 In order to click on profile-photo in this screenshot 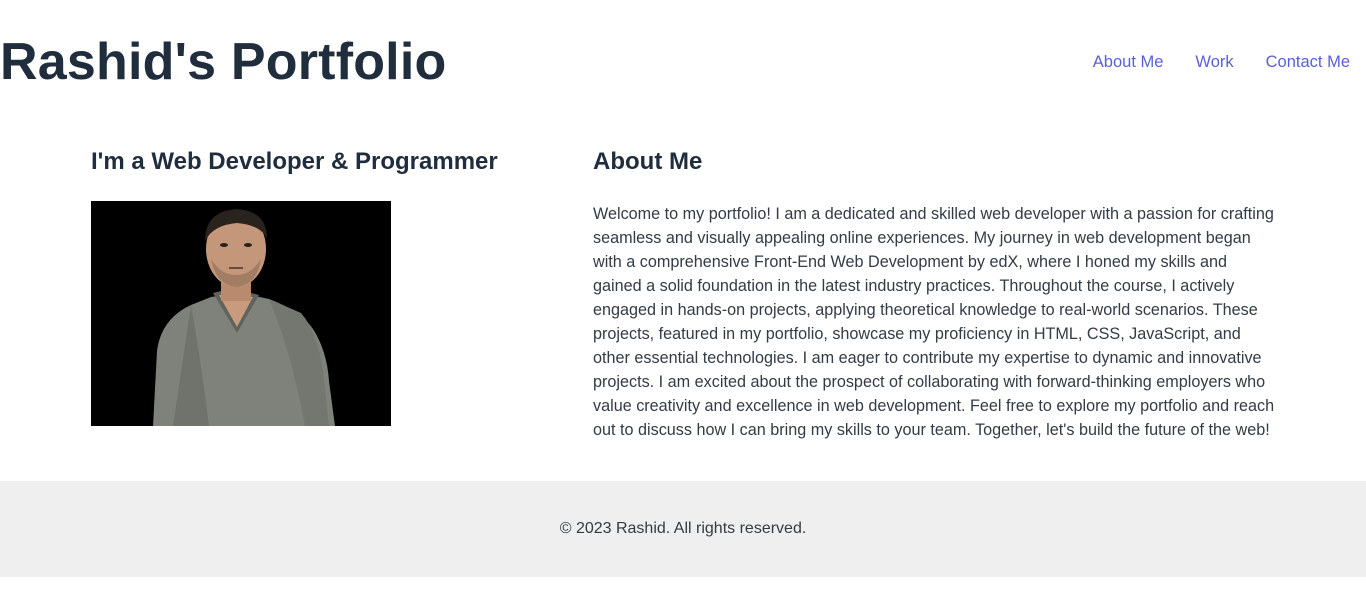, I will do `click(241, 313)`.